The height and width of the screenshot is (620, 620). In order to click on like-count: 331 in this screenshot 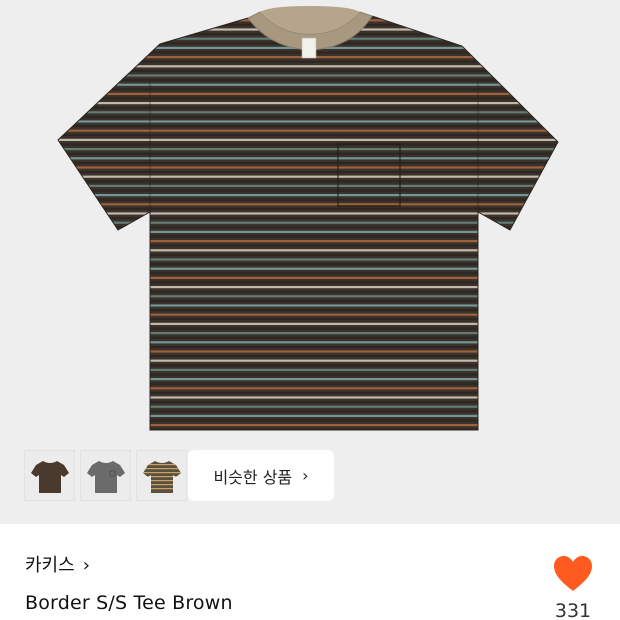, I will do `click(573, 610)`.